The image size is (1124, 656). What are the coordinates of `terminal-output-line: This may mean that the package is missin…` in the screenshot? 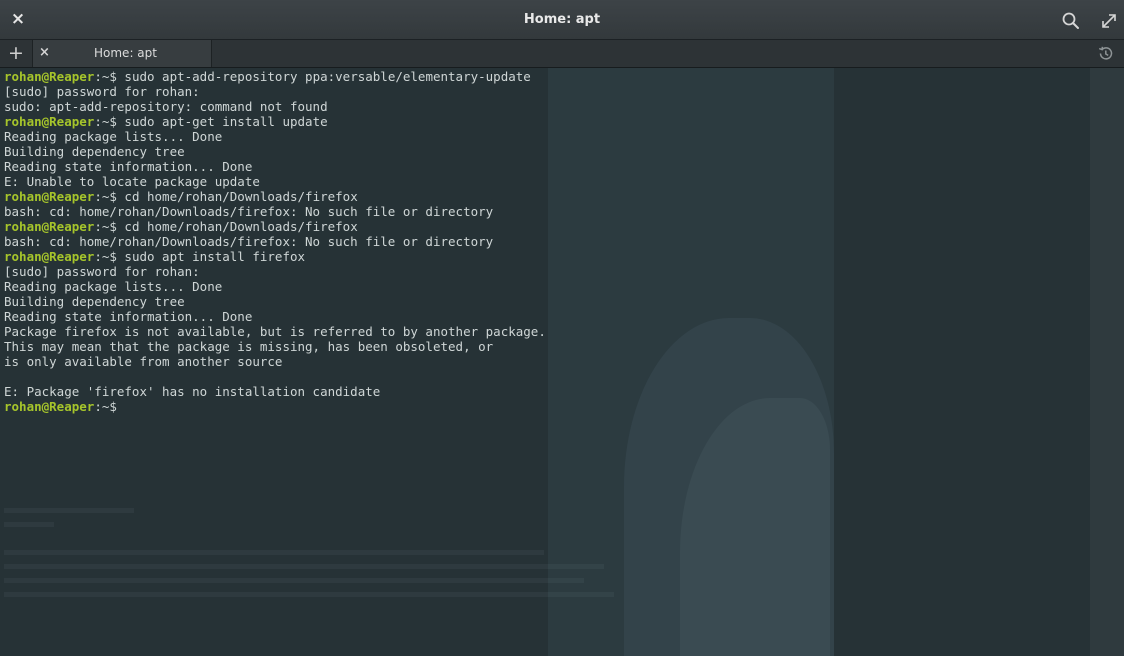 It's located at (275, 346).